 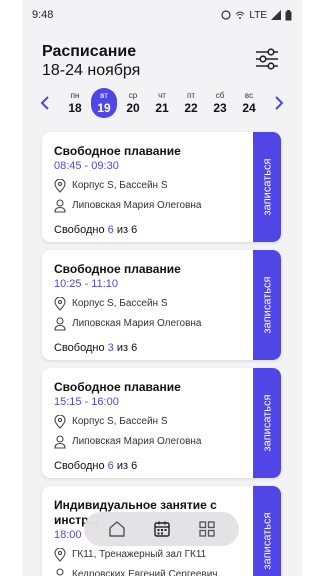 I want to click on day-sun: вс 24, so click(x=249, y=103).